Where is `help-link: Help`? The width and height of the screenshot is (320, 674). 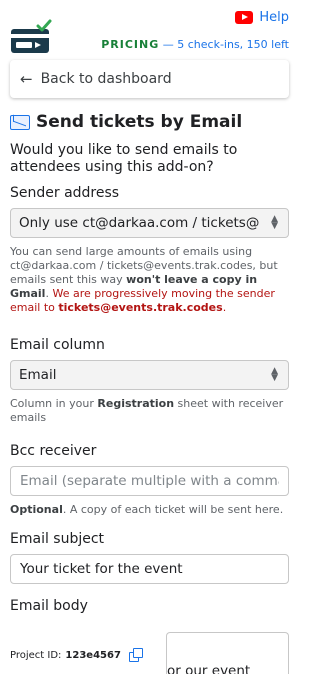
help-link: Help is located at coordinates (274, 17).